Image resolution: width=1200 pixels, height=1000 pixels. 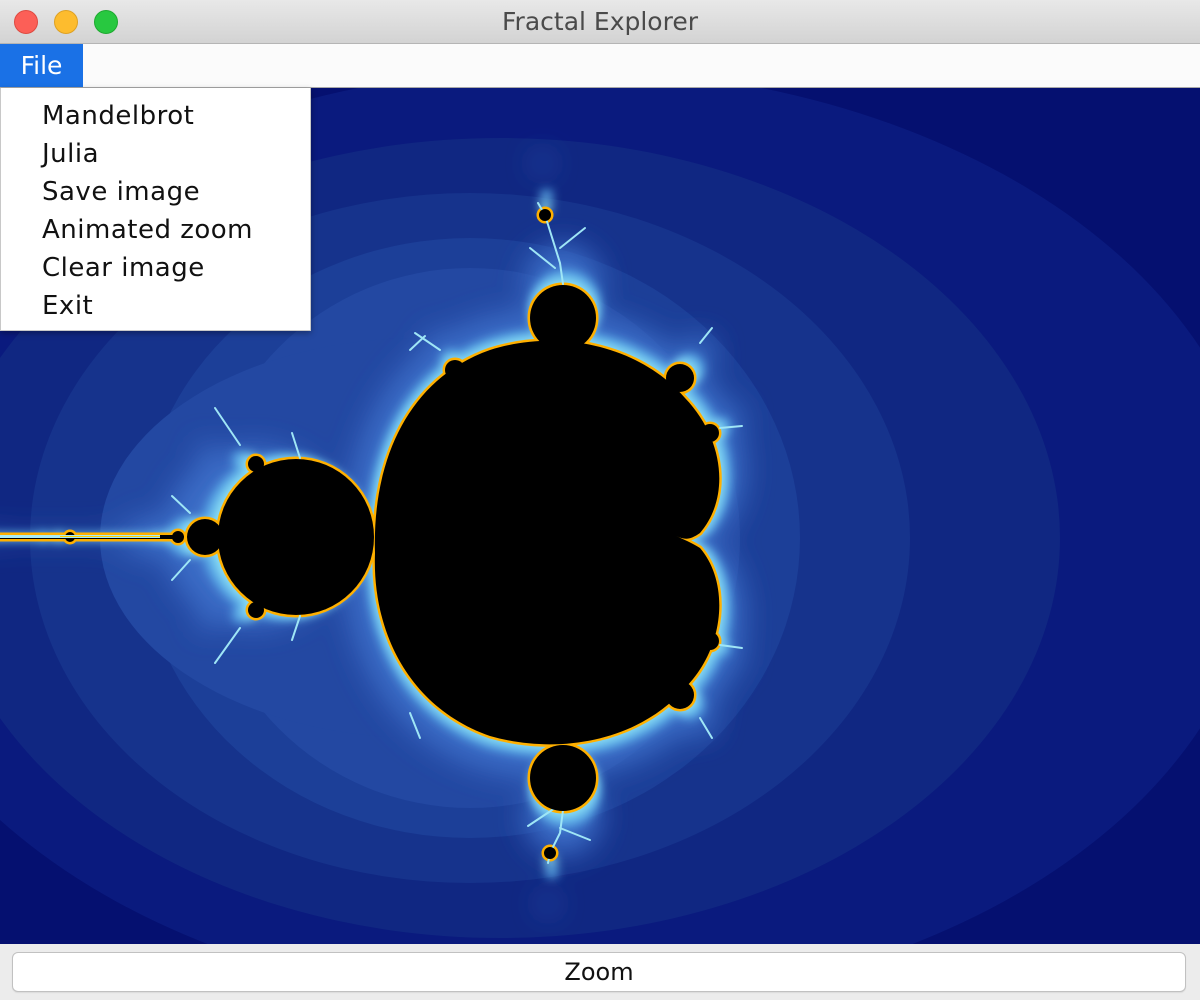 I want to click on menu-item-animated-zoom: Animated zoom, so click(x=155, y=230).